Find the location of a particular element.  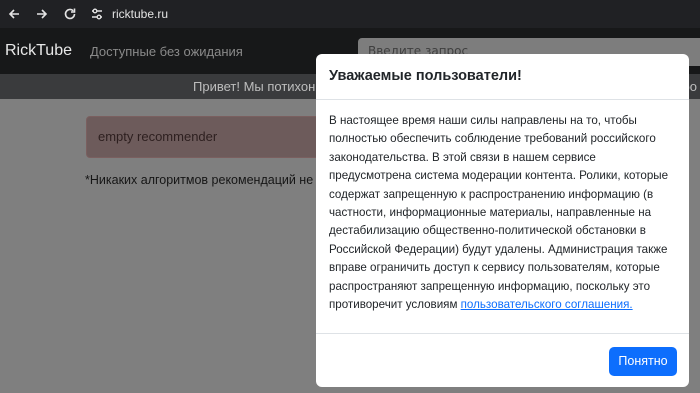

recommender-alert: empty recommender is located at coordinates (211, 137).